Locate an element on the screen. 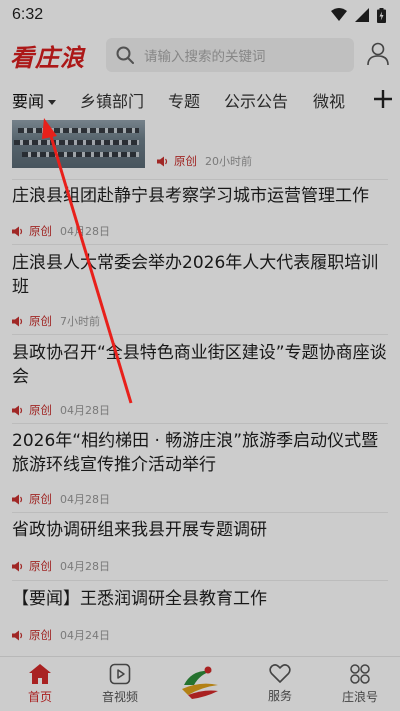 The height and width of the screenshot is (711, 400). add-channel-icon is located at coordinates (383, 99).